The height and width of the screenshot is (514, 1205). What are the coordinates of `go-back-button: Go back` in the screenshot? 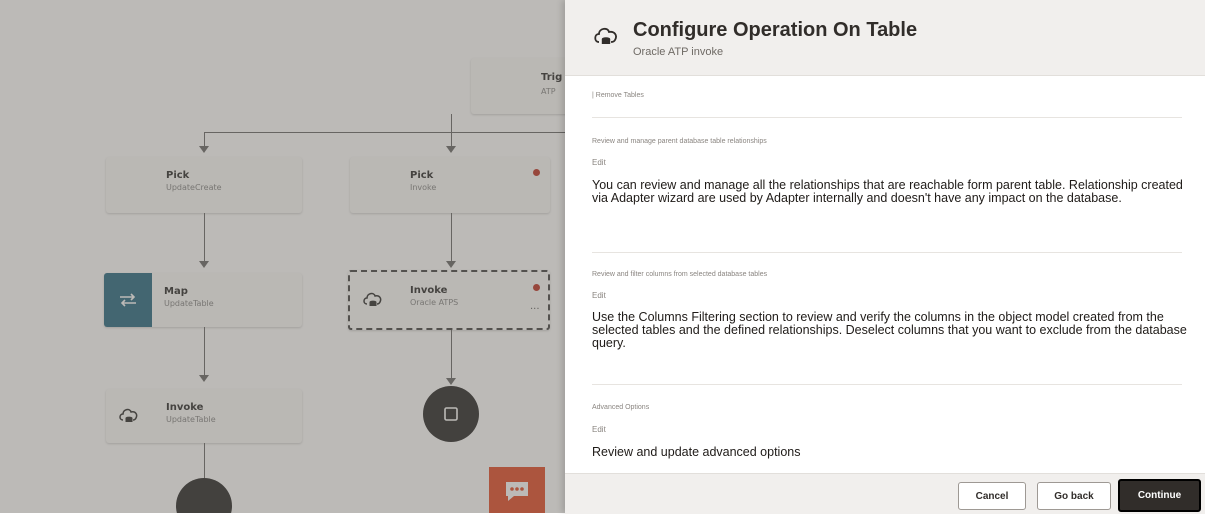 It's located at (1074, 496).